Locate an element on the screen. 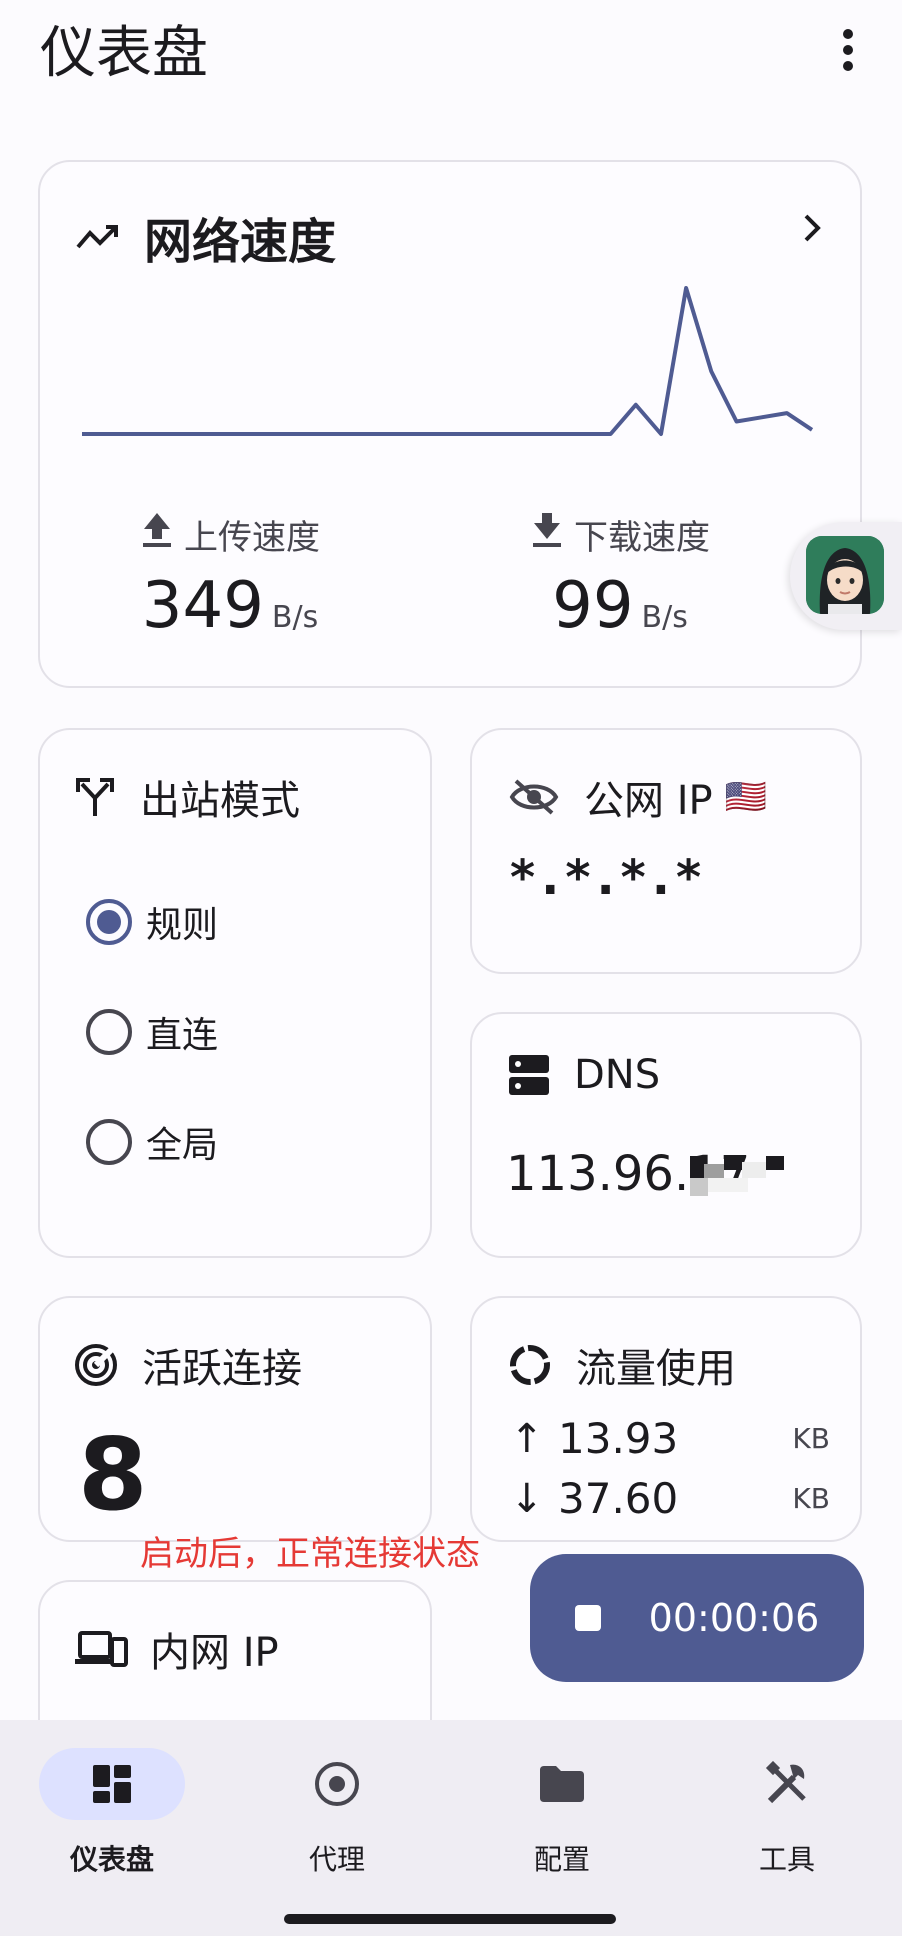 This screenshot has width=902, height=1936. elapsed-time: 00:00:06 is located at coordinates (734, 1618).